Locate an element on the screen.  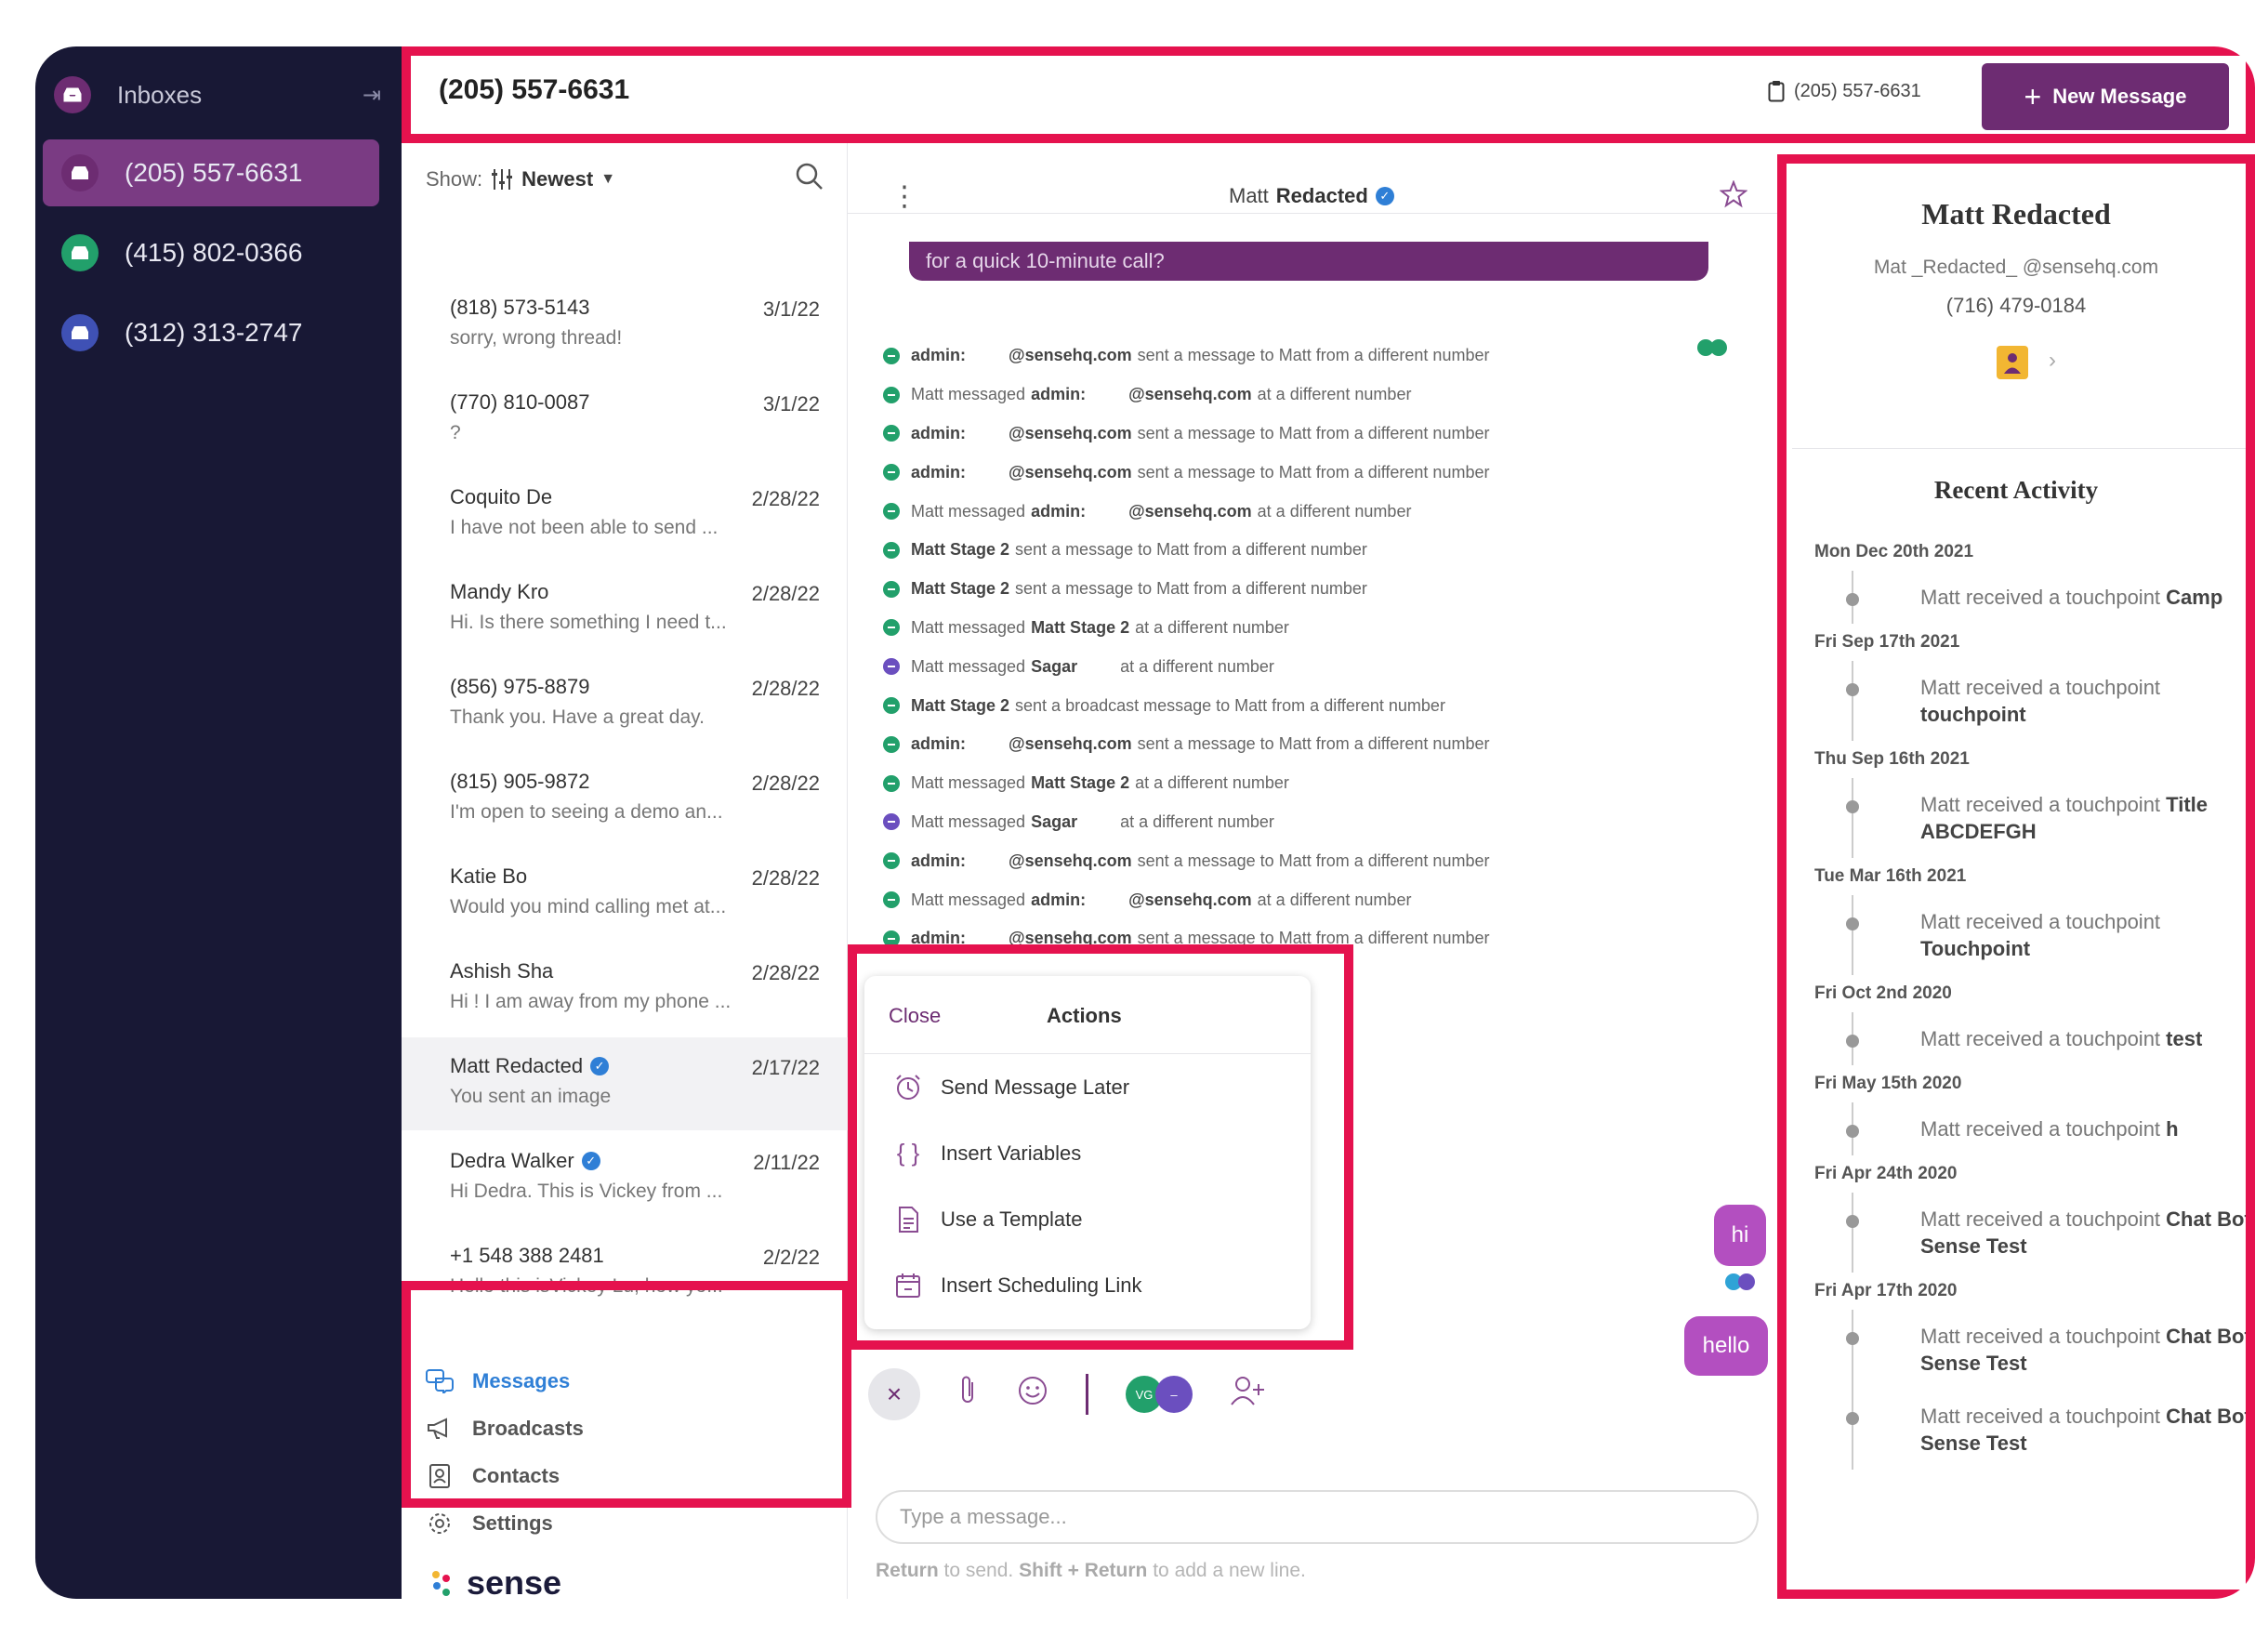
profile-divider is located at coordinates (2021, 449).